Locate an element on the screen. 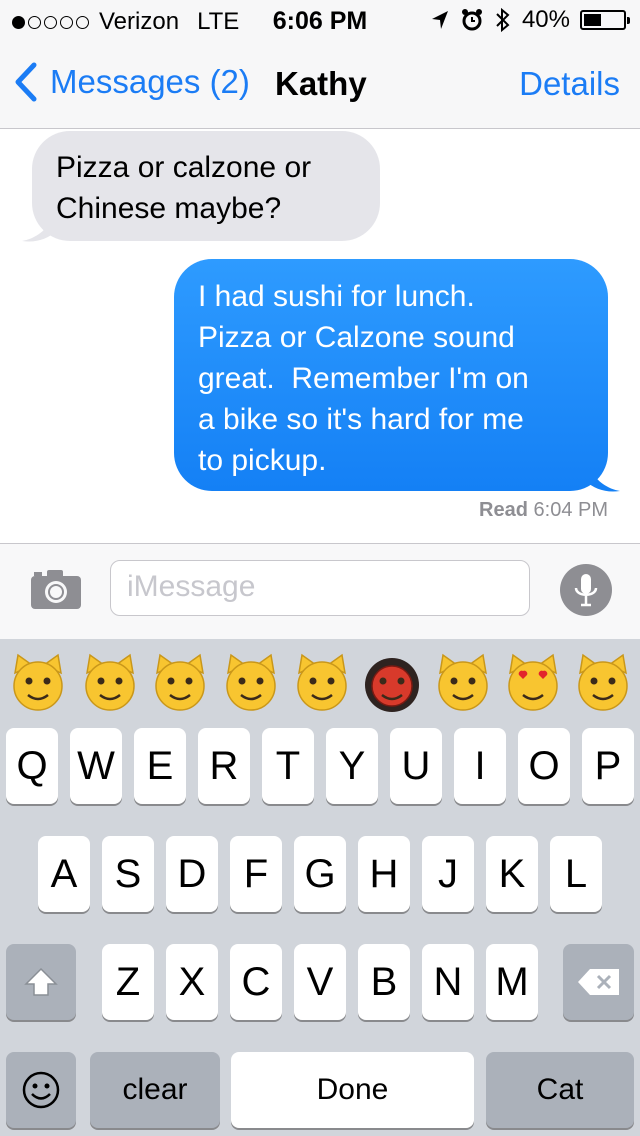 The height and width of the screenshot is (1136, 640). message-line: a bike so it's hard for me is located at coordinates (361, 419).